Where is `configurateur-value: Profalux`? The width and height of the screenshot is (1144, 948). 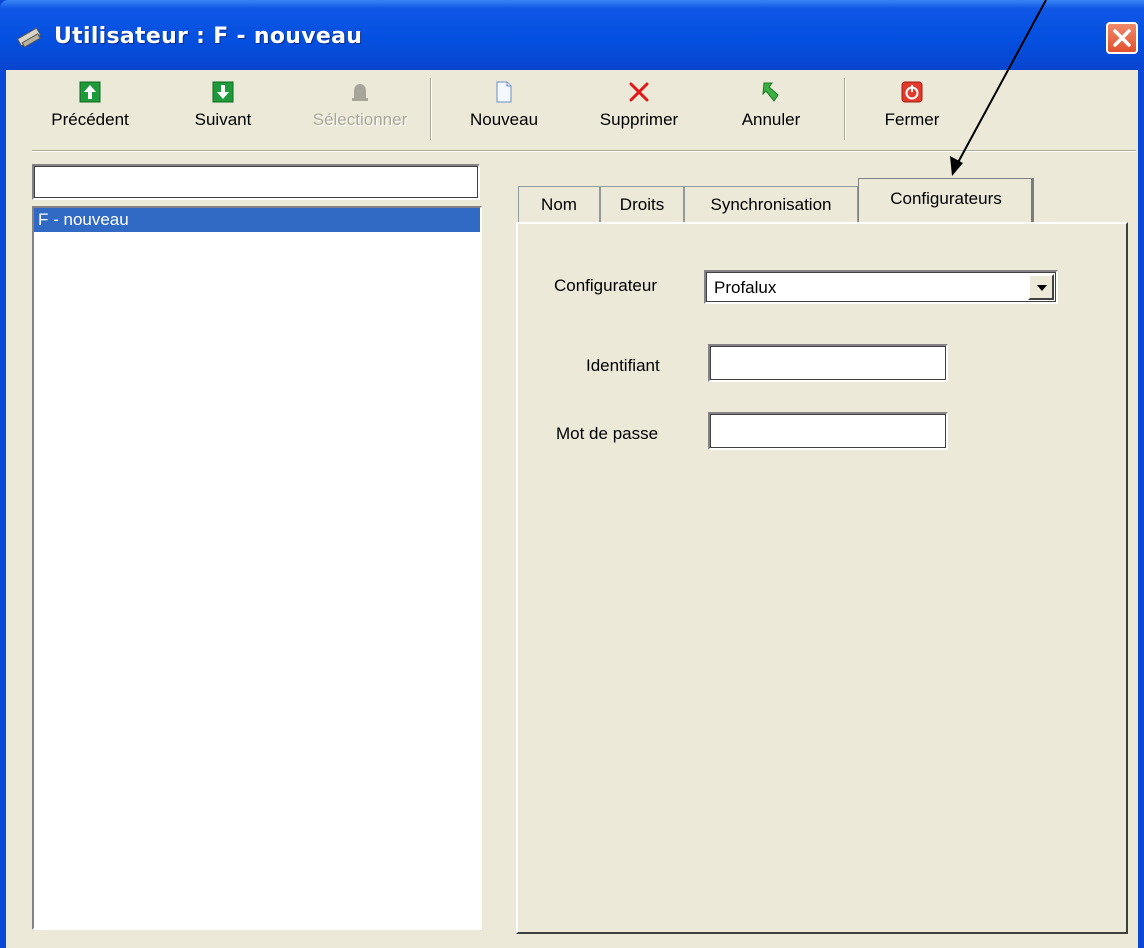 configurateur-value: Profalux is located at coordinates (745, 287).